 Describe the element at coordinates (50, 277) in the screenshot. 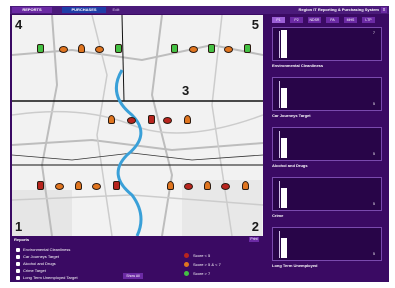

I see `layer-label: Long Term Unemployed Target` at that location.